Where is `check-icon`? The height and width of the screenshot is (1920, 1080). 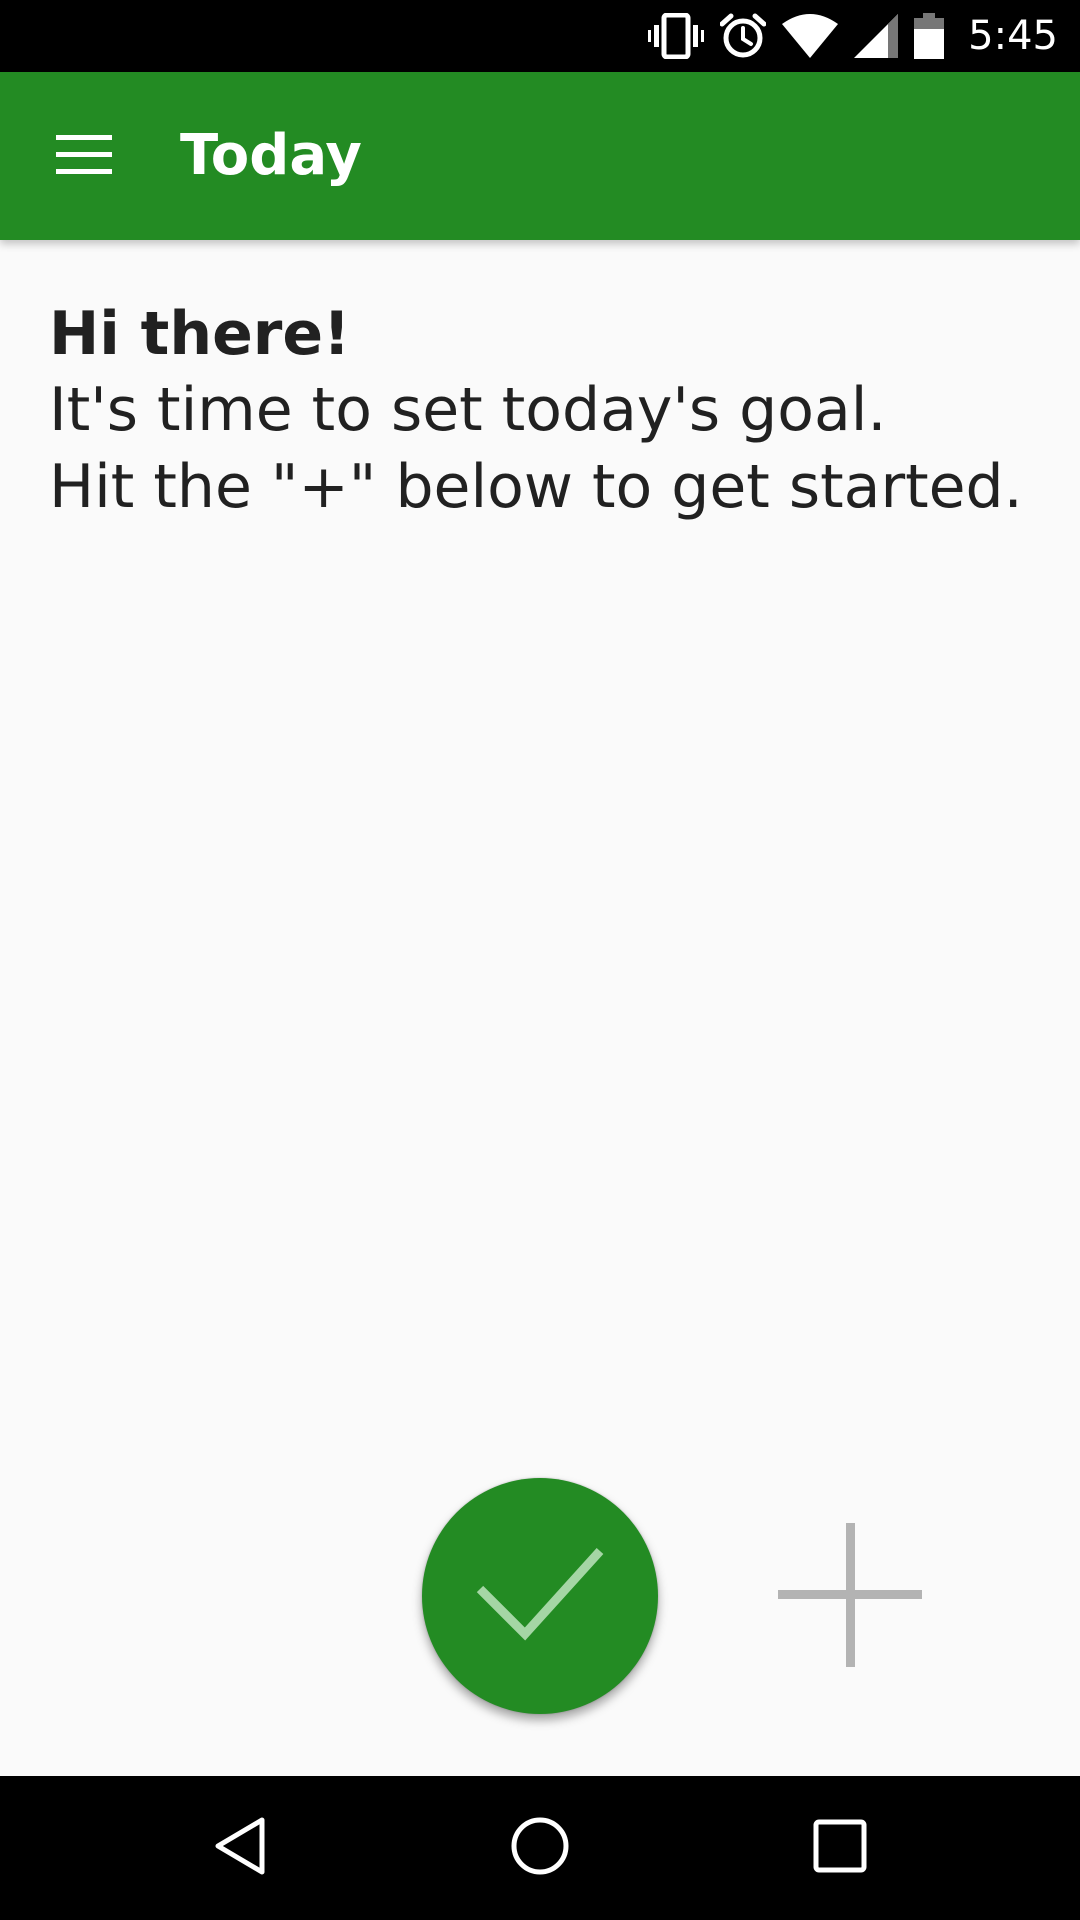 check-icon is located at coordinates (540, 1596).